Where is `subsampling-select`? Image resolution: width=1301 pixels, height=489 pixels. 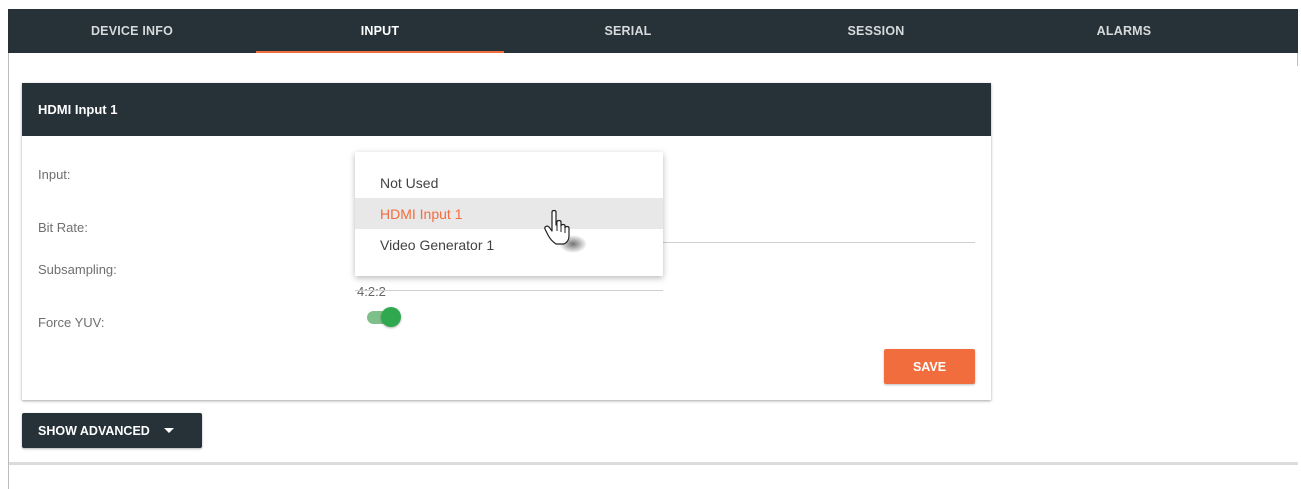
subsampling-select is located at coordinates (509, 290).